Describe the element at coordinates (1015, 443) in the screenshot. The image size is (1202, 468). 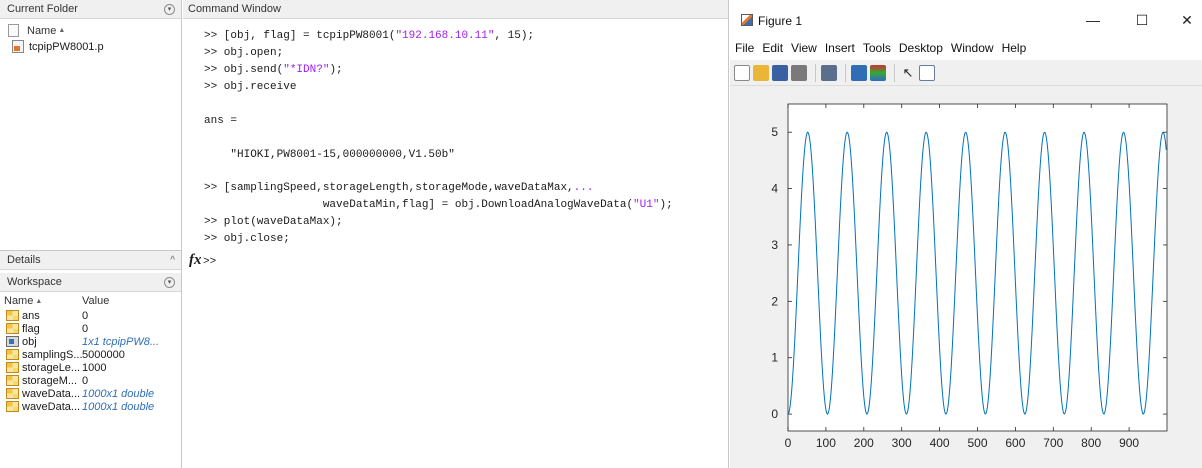
I see `x-tick-label: 600` at that location.